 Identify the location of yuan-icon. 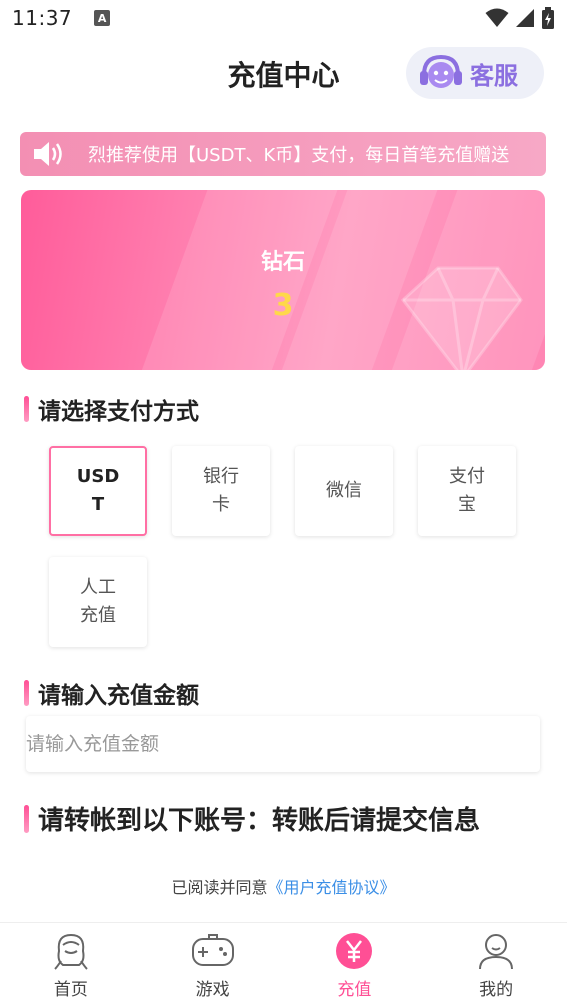
(354, 951).